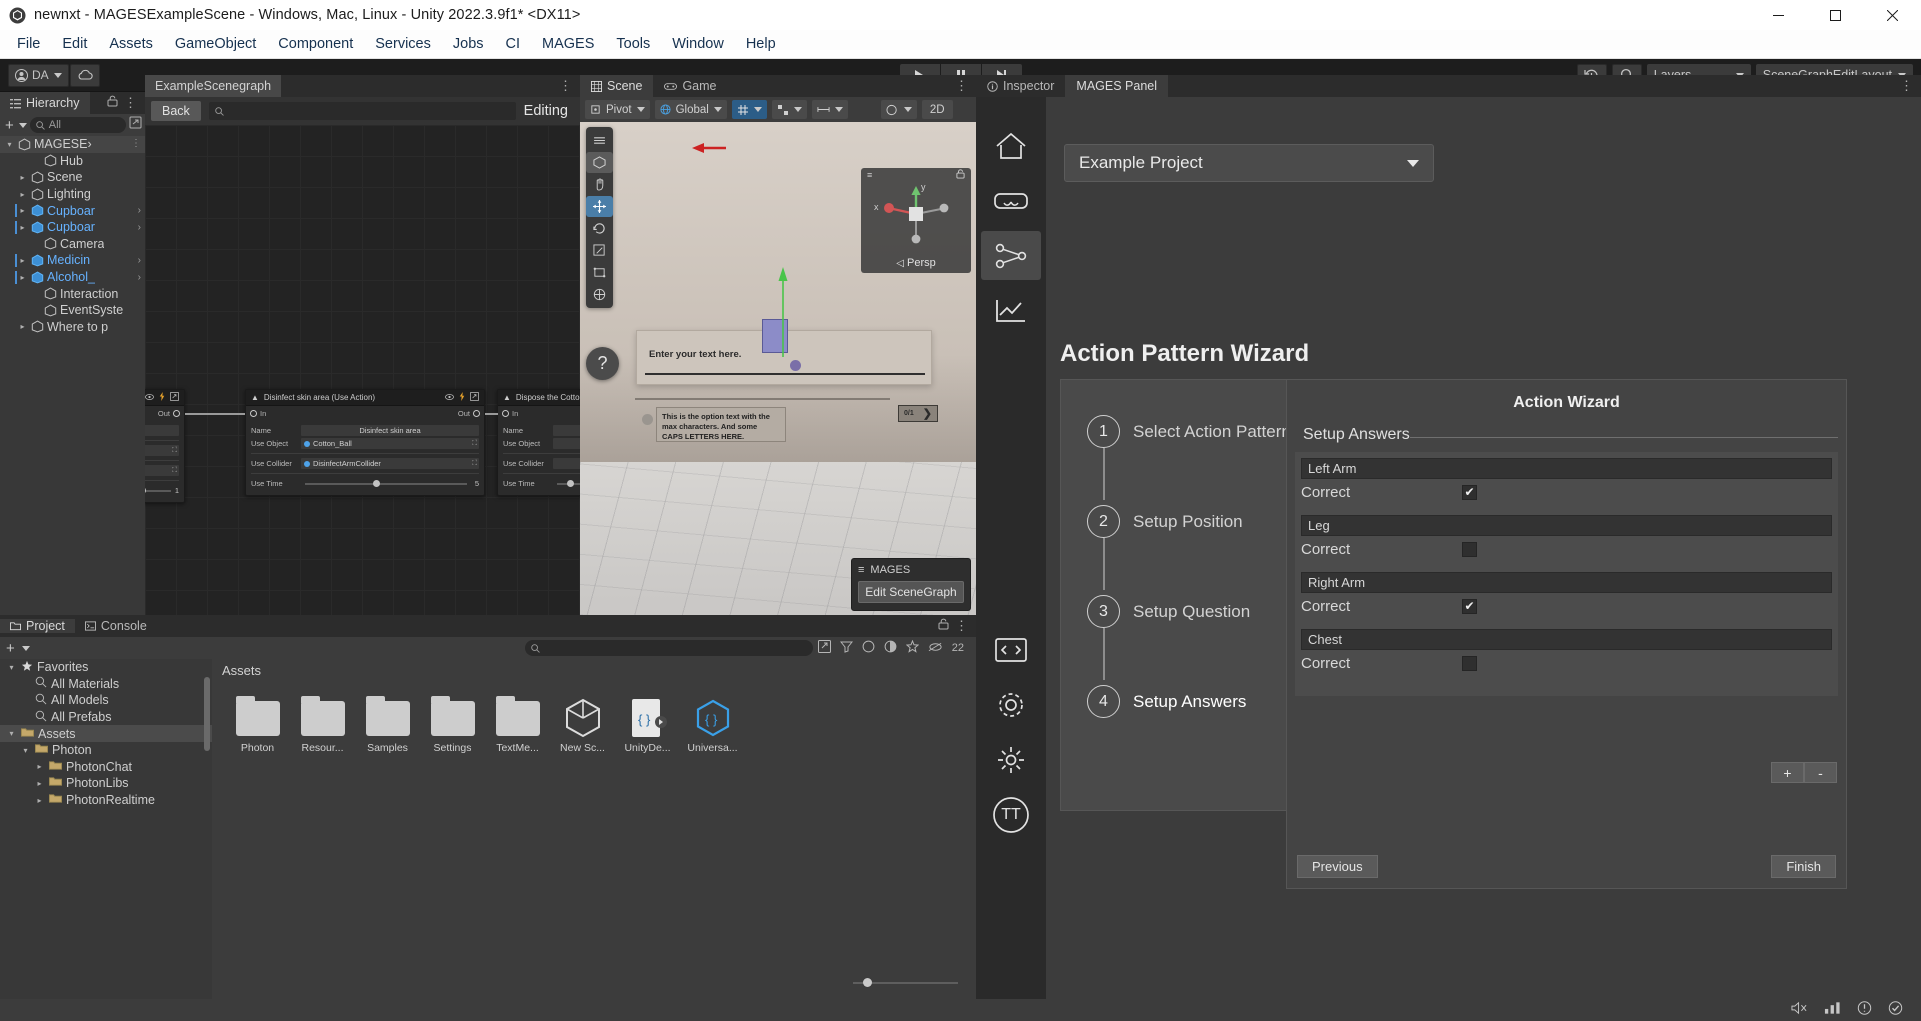 This screenshot has width=1921, height=1021. Describe the element at coordinates (961, 625) in the screenshot. I see `project-menu-icon: ⋮` at that location.